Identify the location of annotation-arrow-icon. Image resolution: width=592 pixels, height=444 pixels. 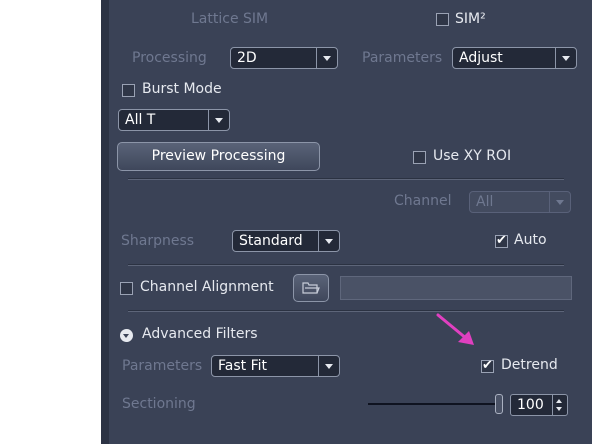
(455, 329).